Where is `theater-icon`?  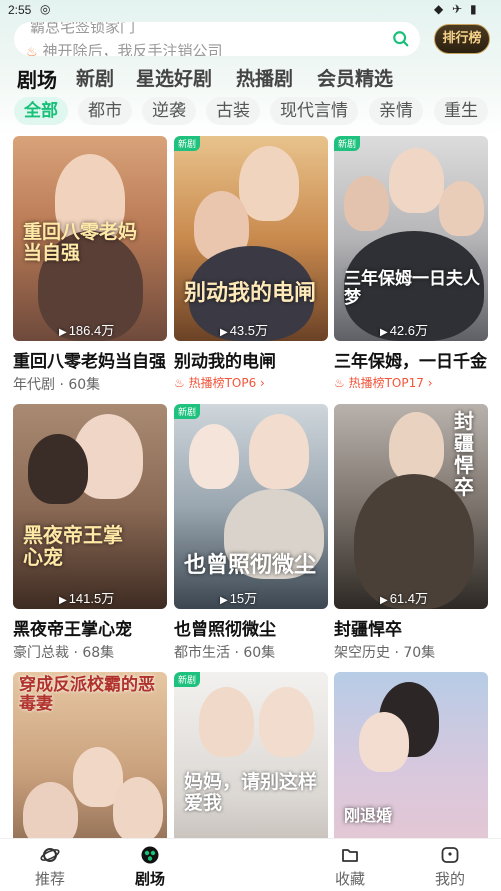 theater-icon is located at coordinates (150, 855).